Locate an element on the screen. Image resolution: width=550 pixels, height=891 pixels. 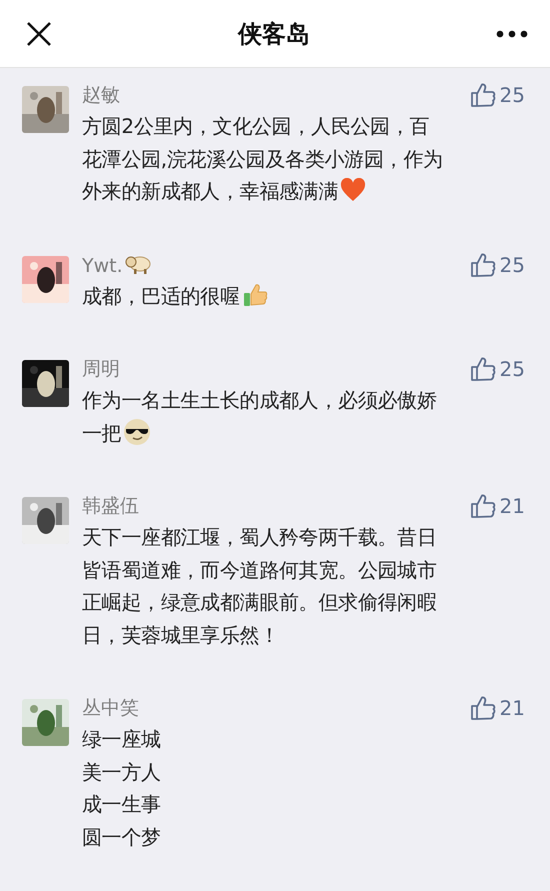
commenter-name: 丛中笑 is located at coordinates (110, 708).